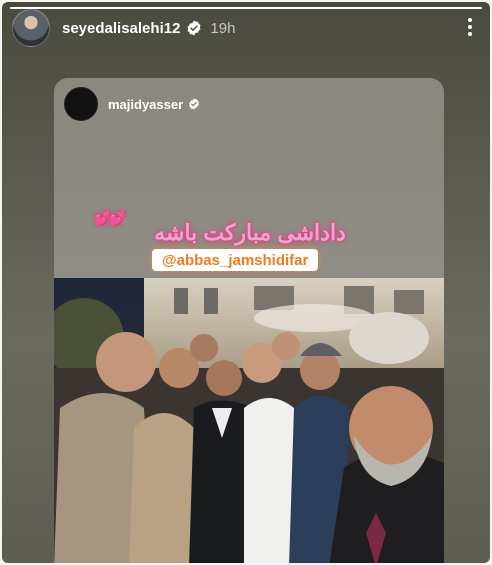 The image size is (492, 565). Describe the element at coordinates (145, 104) in the screenshot. I see `shared-post-username: majidyasser` at that location.